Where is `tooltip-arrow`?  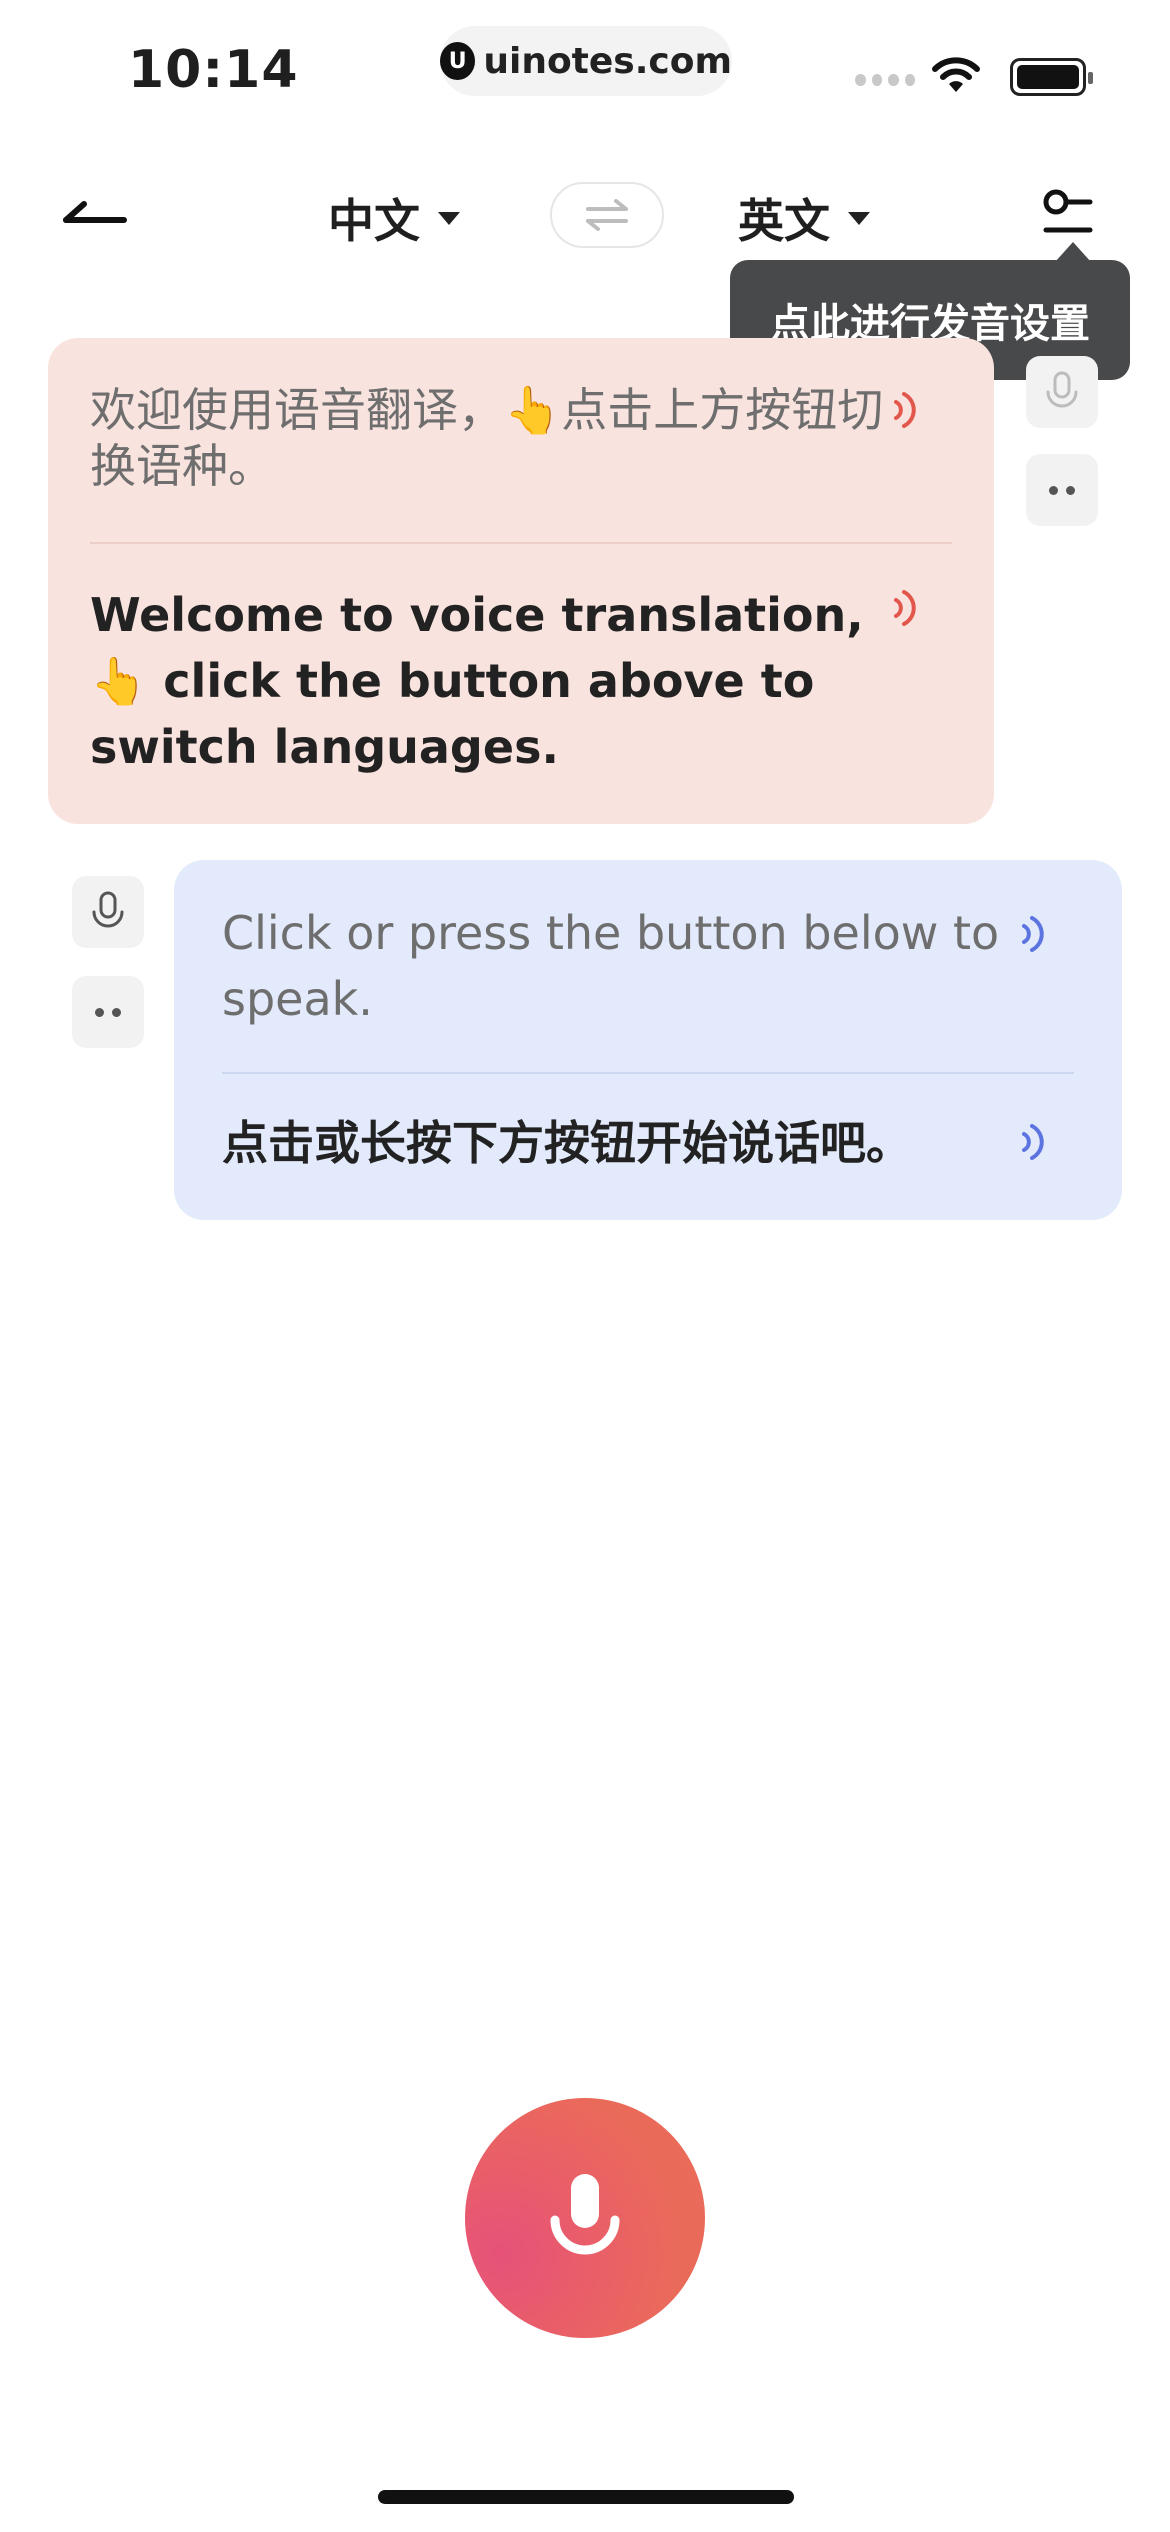 tooltip-arrow is located at coordinates (1073, 252).